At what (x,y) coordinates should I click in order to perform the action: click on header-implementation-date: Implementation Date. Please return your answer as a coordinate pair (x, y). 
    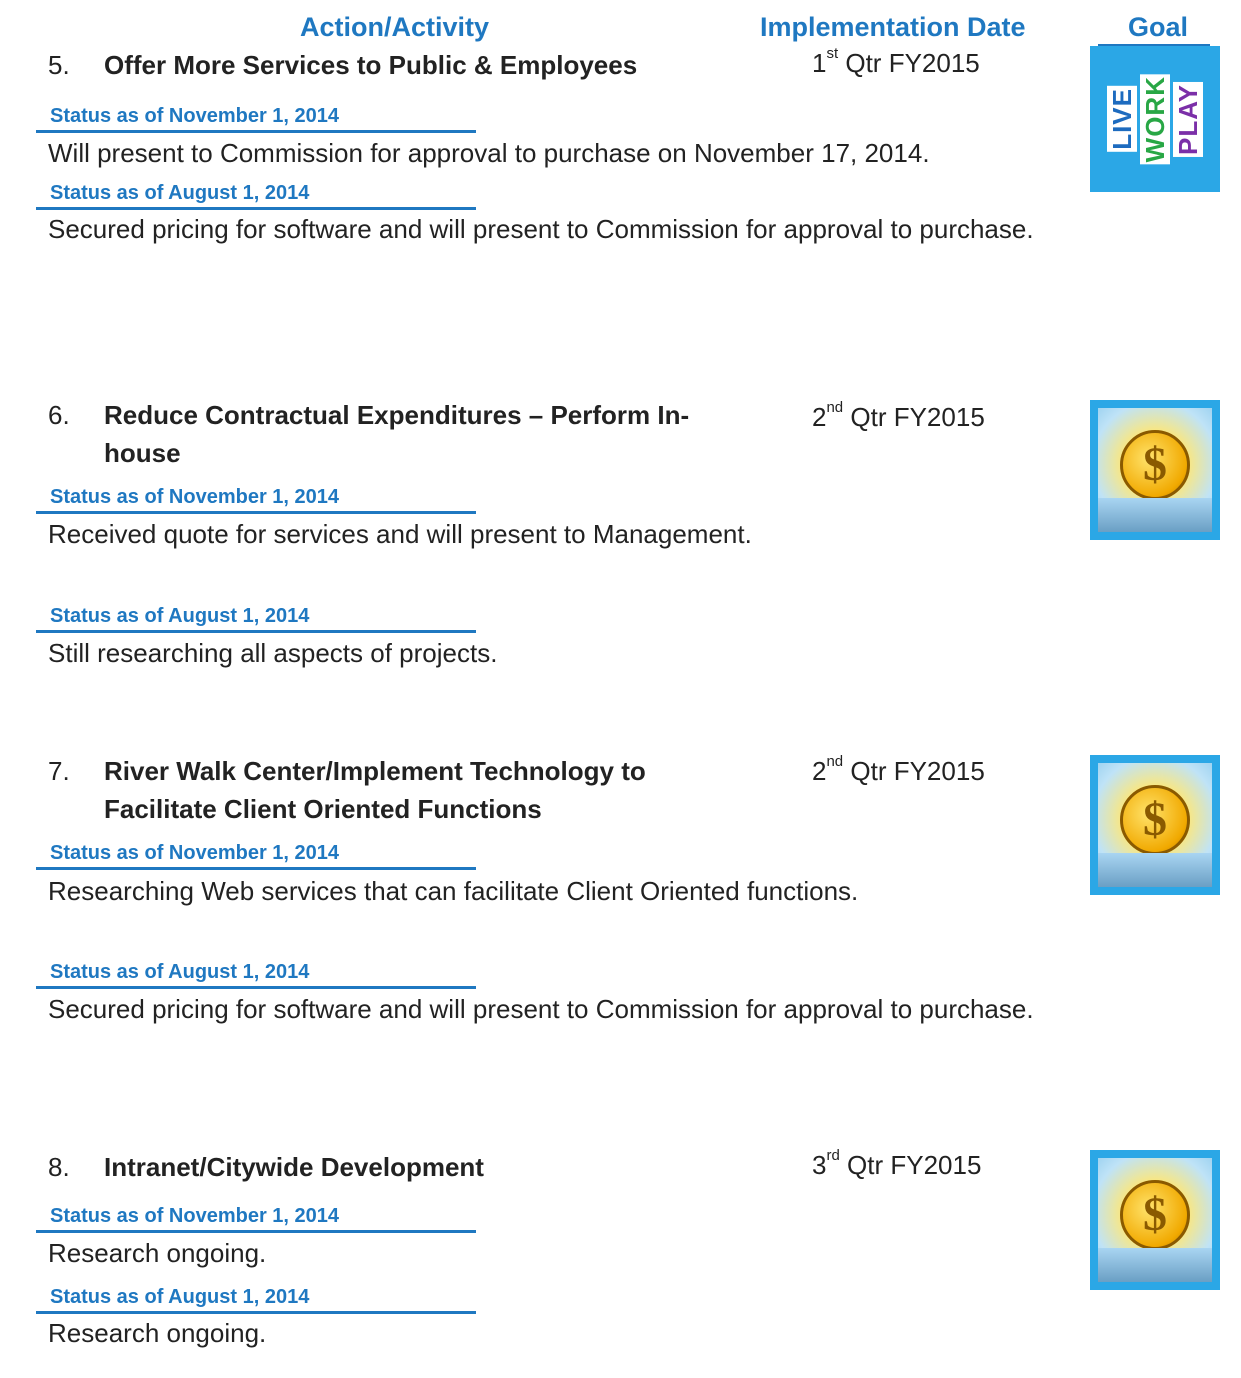
    Looking at the image, I should click on (893, 27).